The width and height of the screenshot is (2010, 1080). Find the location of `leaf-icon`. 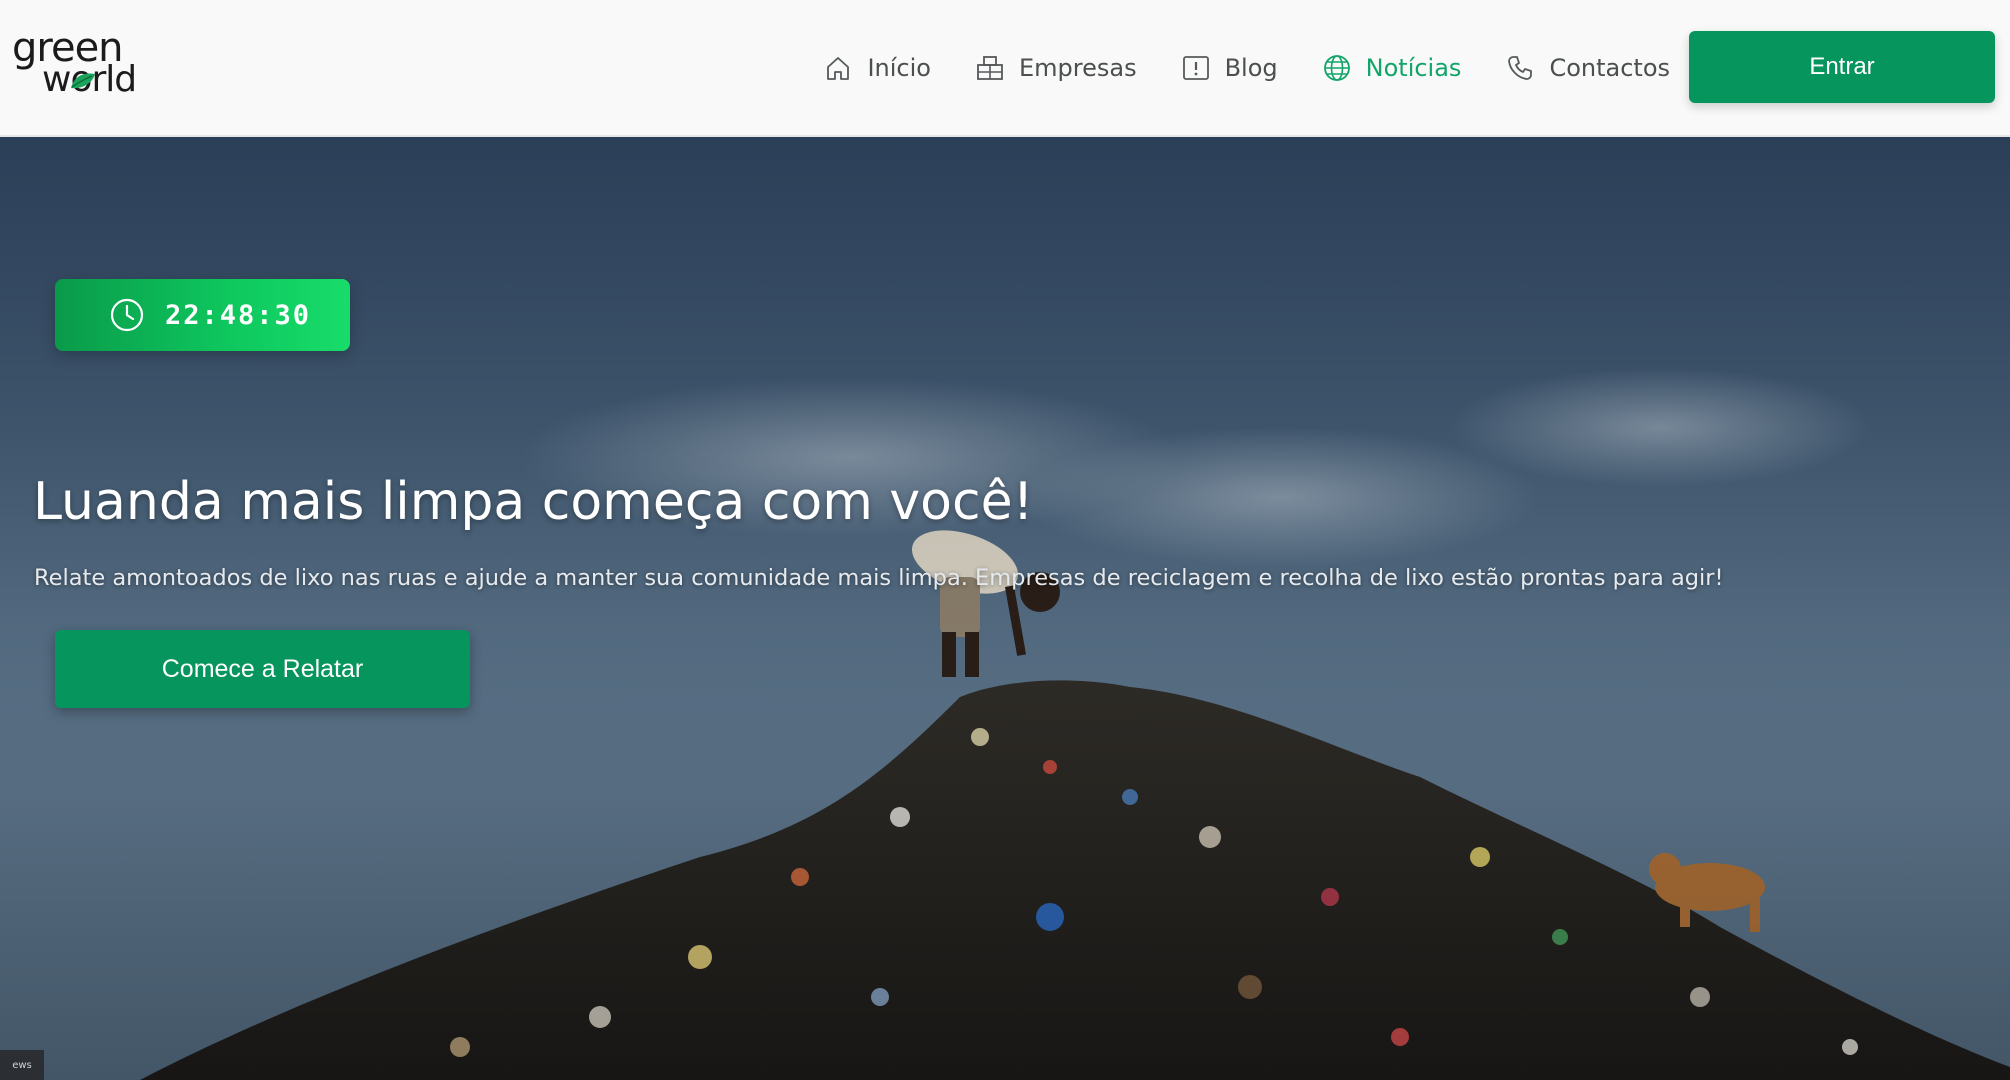

leaf-icon is located at coordinates (83, 81).